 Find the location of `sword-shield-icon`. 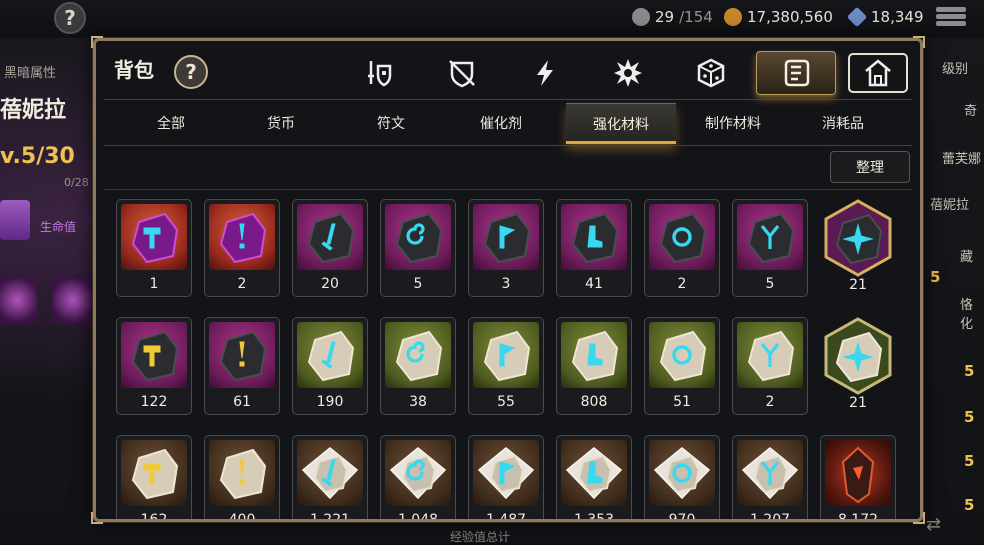

sword-shield-icon is located at coordinates (380, 74).